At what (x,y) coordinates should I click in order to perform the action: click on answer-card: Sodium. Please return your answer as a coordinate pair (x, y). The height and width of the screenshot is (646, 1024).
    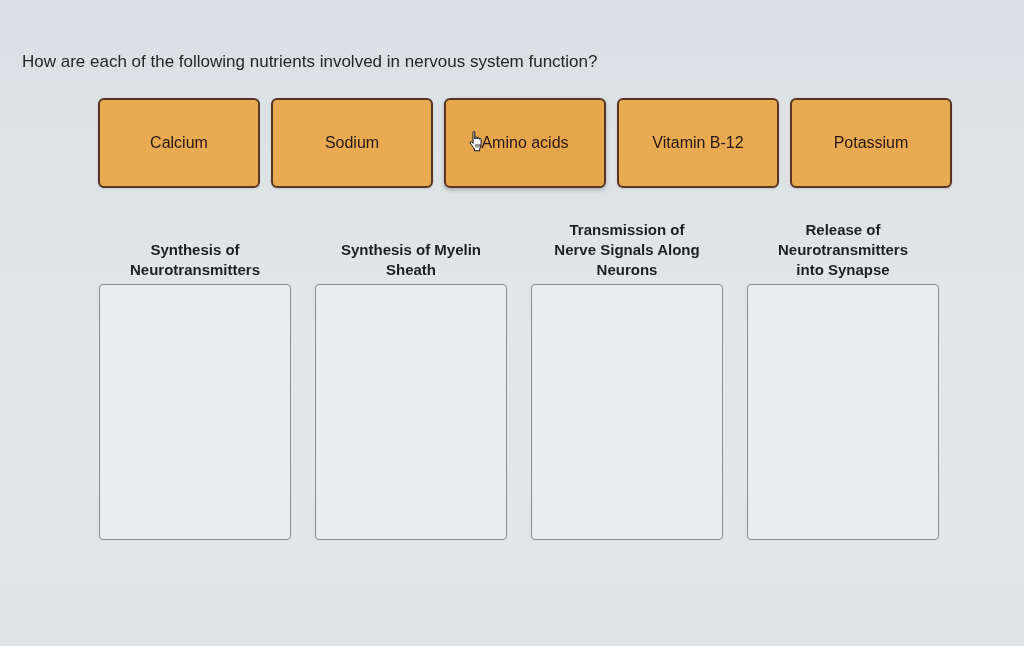
    Looking at the image, I should click on (352, 143).